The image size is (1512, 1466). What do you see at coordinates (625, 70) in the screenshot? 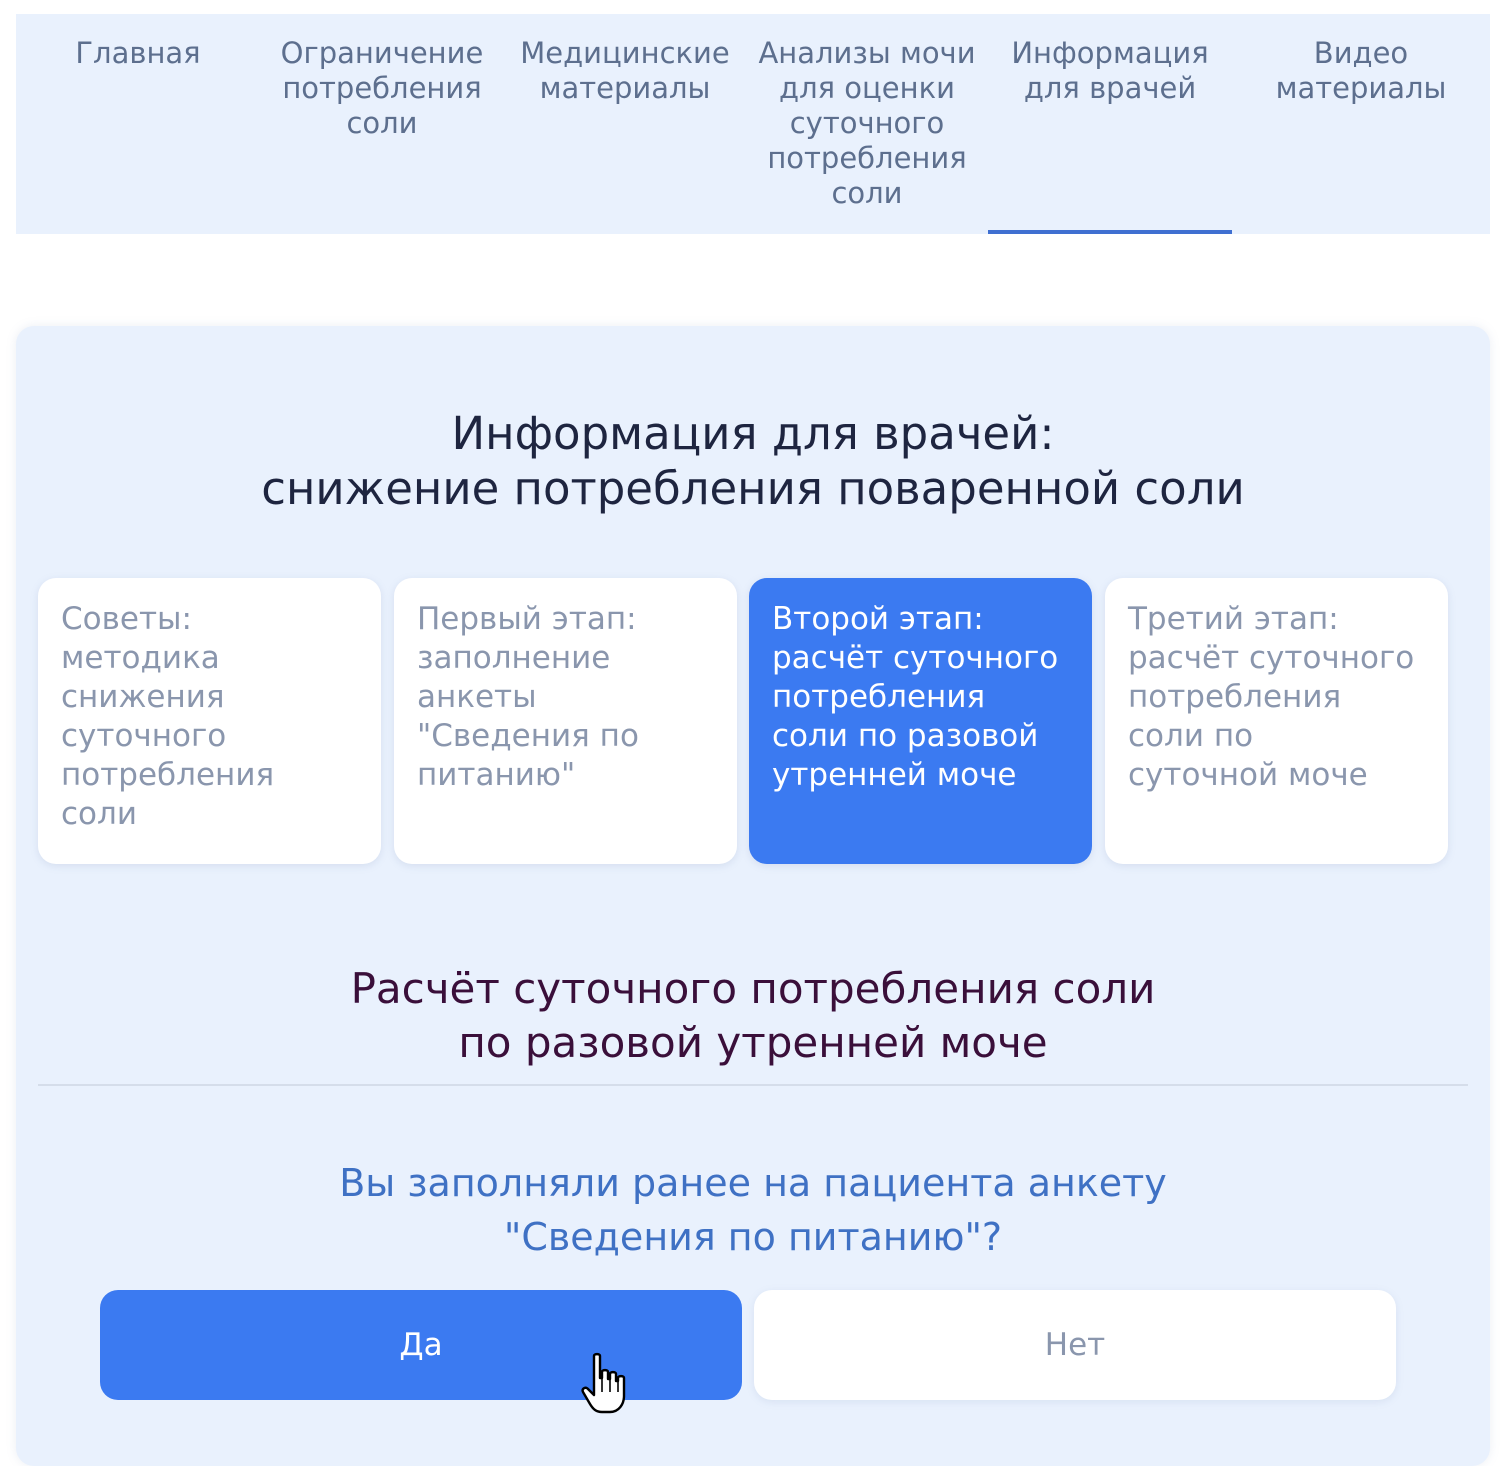
I see `nav-item-label: Медицинские материалы` at bounding box center [625, 70].